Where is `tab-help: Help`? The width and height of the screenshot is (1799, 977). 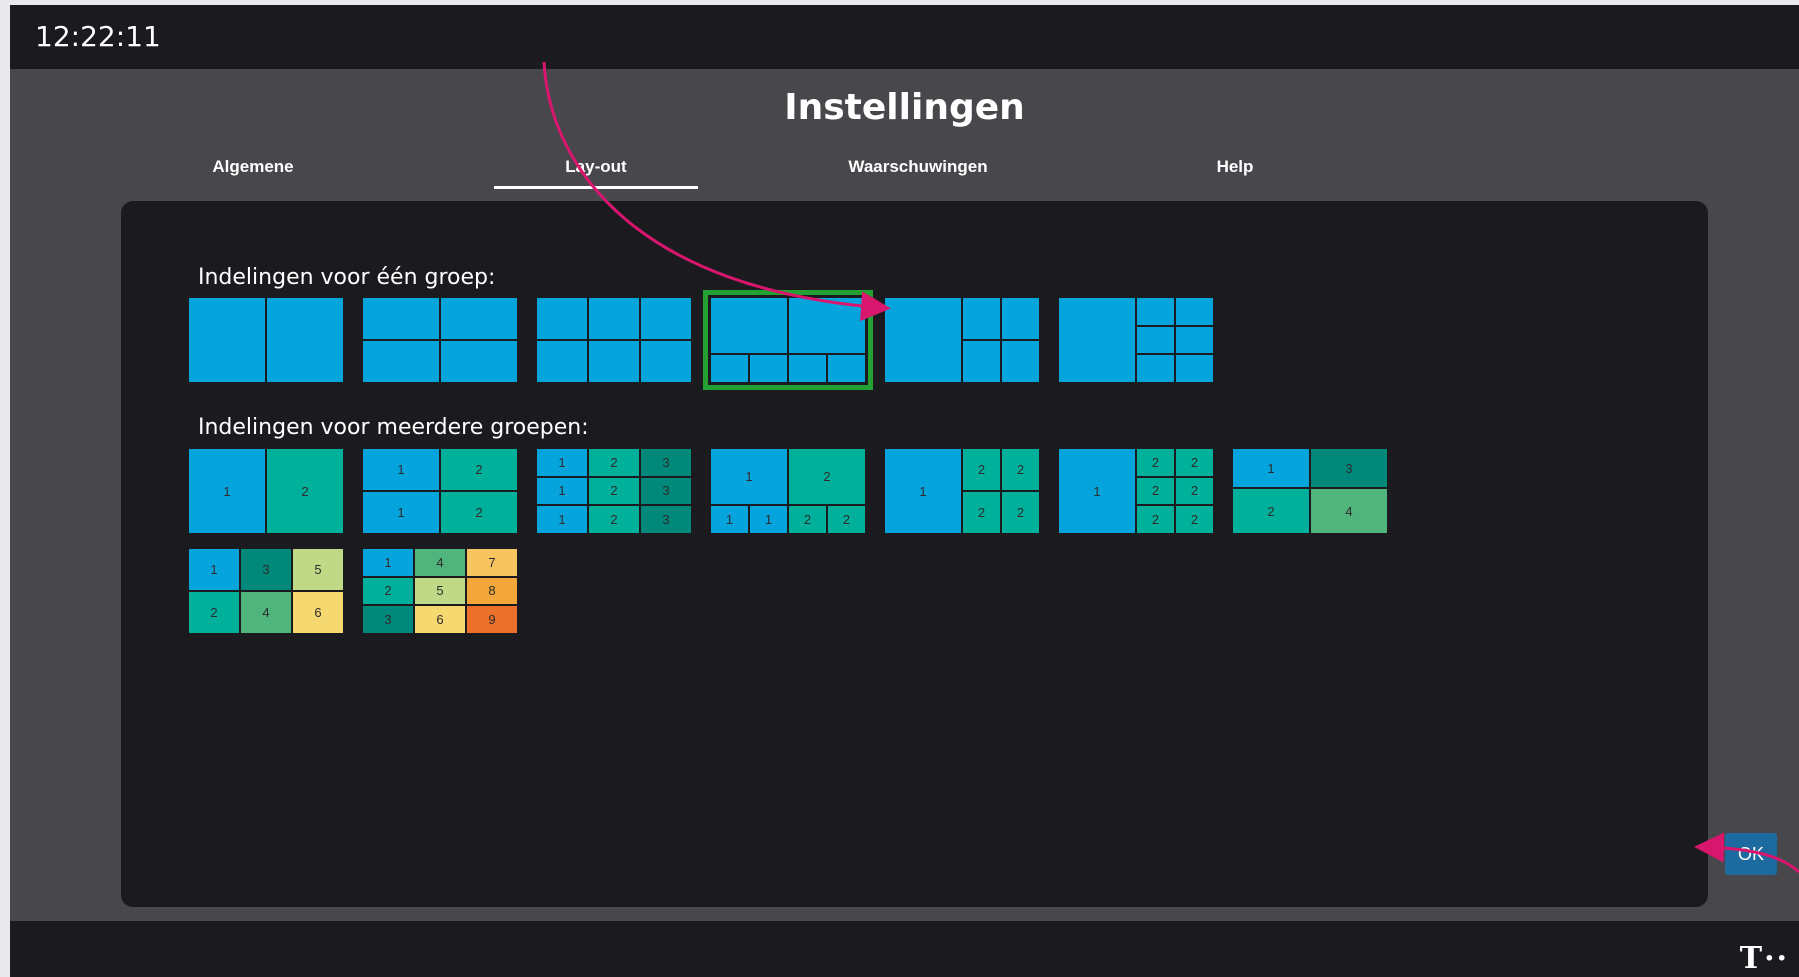
tab-help: Help is located at coordinates (1235, 167).